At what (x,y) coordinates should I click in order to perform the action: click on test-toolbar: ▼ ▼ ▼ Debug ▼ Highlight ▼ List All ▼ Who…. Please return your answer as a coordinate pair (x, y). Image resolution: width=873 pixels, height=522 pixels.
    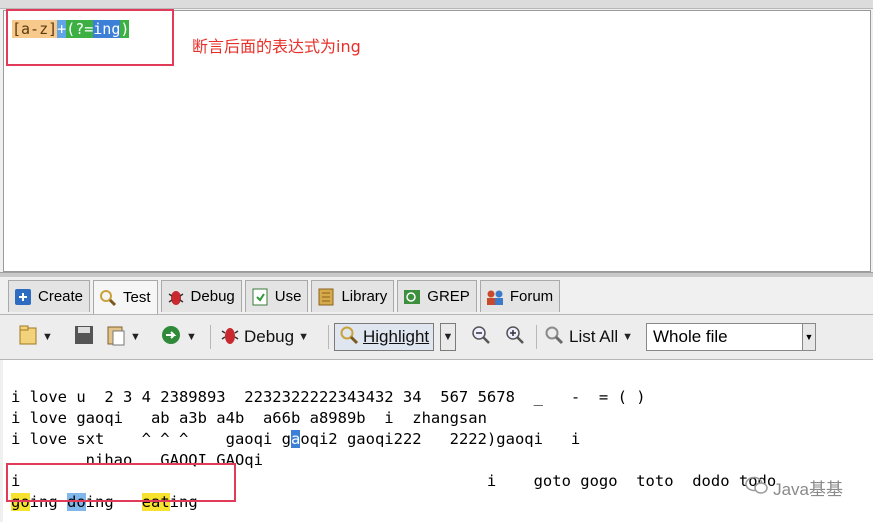
    Looking at the image, I should click on (436, 337).